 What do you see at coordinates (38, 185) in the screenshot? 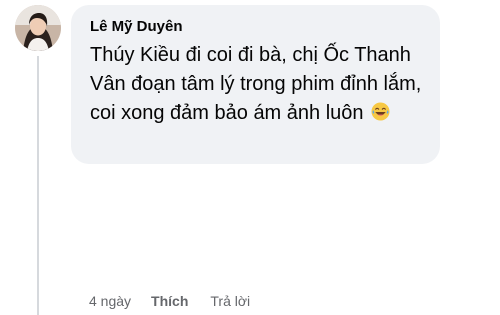
I see `thread-line` at bounding box center [38, 185].